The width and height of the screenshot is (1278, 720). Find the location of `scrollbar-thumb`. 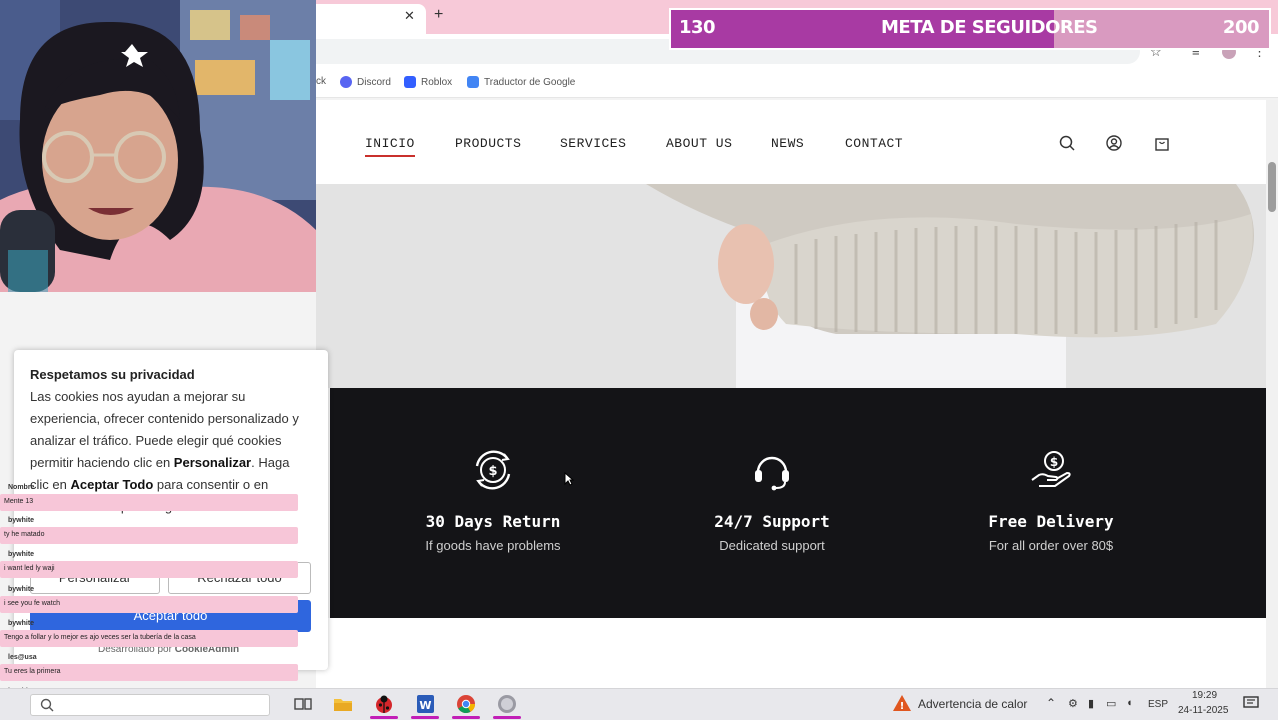

scrollbar-thumb is located at coordinates (1272, 187).